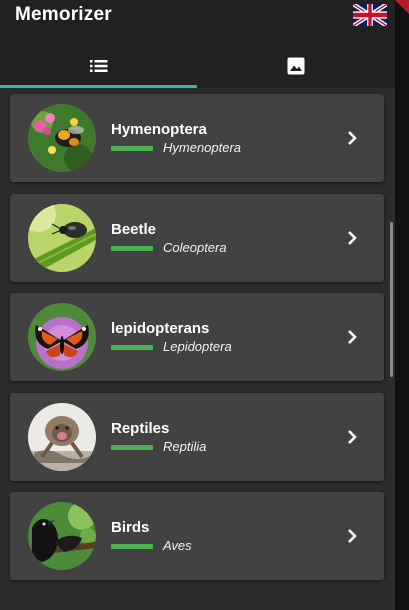 This screenshot has height=610, width=409. What do you see at coordinates (130, 527) in the screenshot?
I see `category-name: Birds` at bounding box center [130, 527].